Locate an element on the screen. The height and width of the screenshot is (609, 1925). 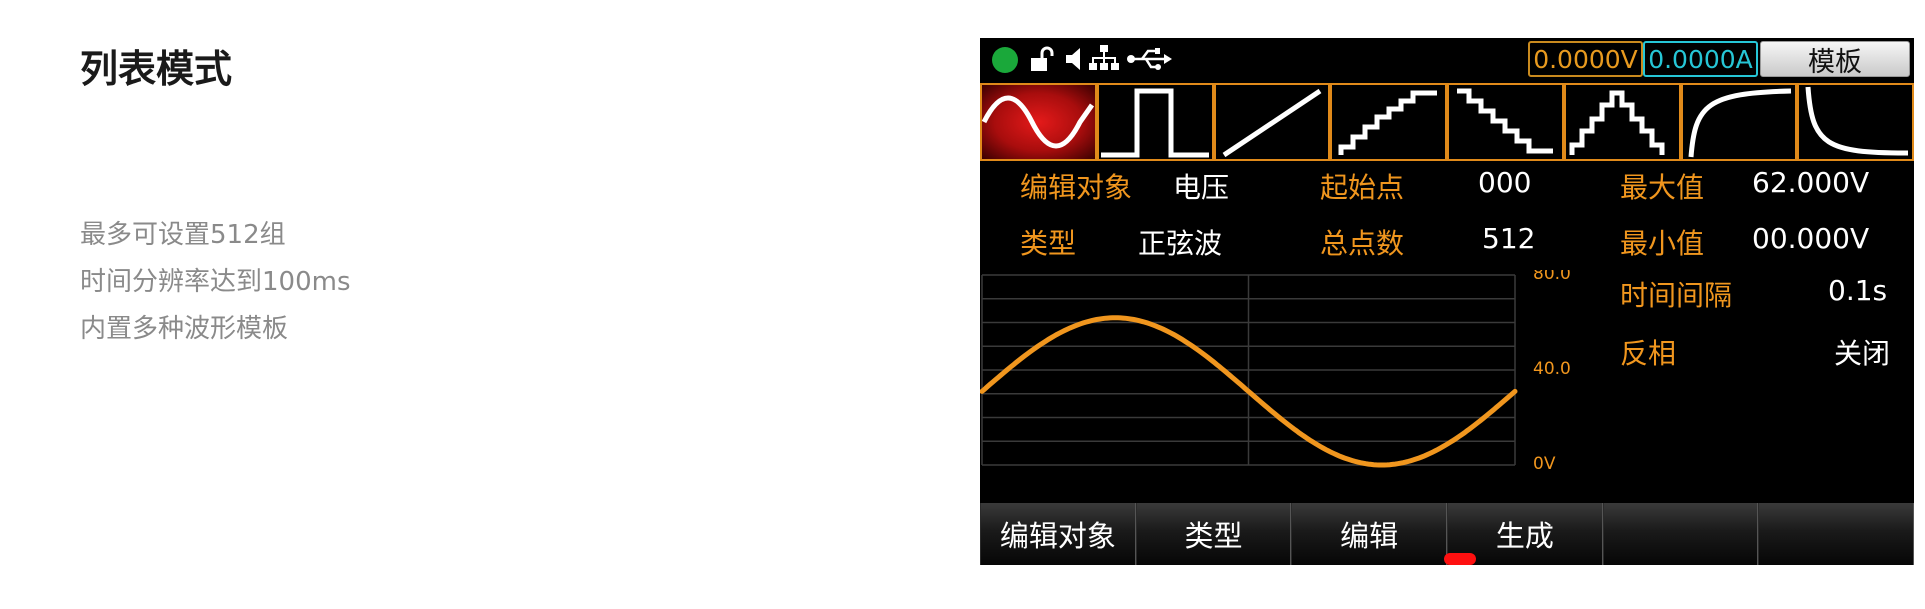
template-button: 模板 is located at coordinates (1835, 59).